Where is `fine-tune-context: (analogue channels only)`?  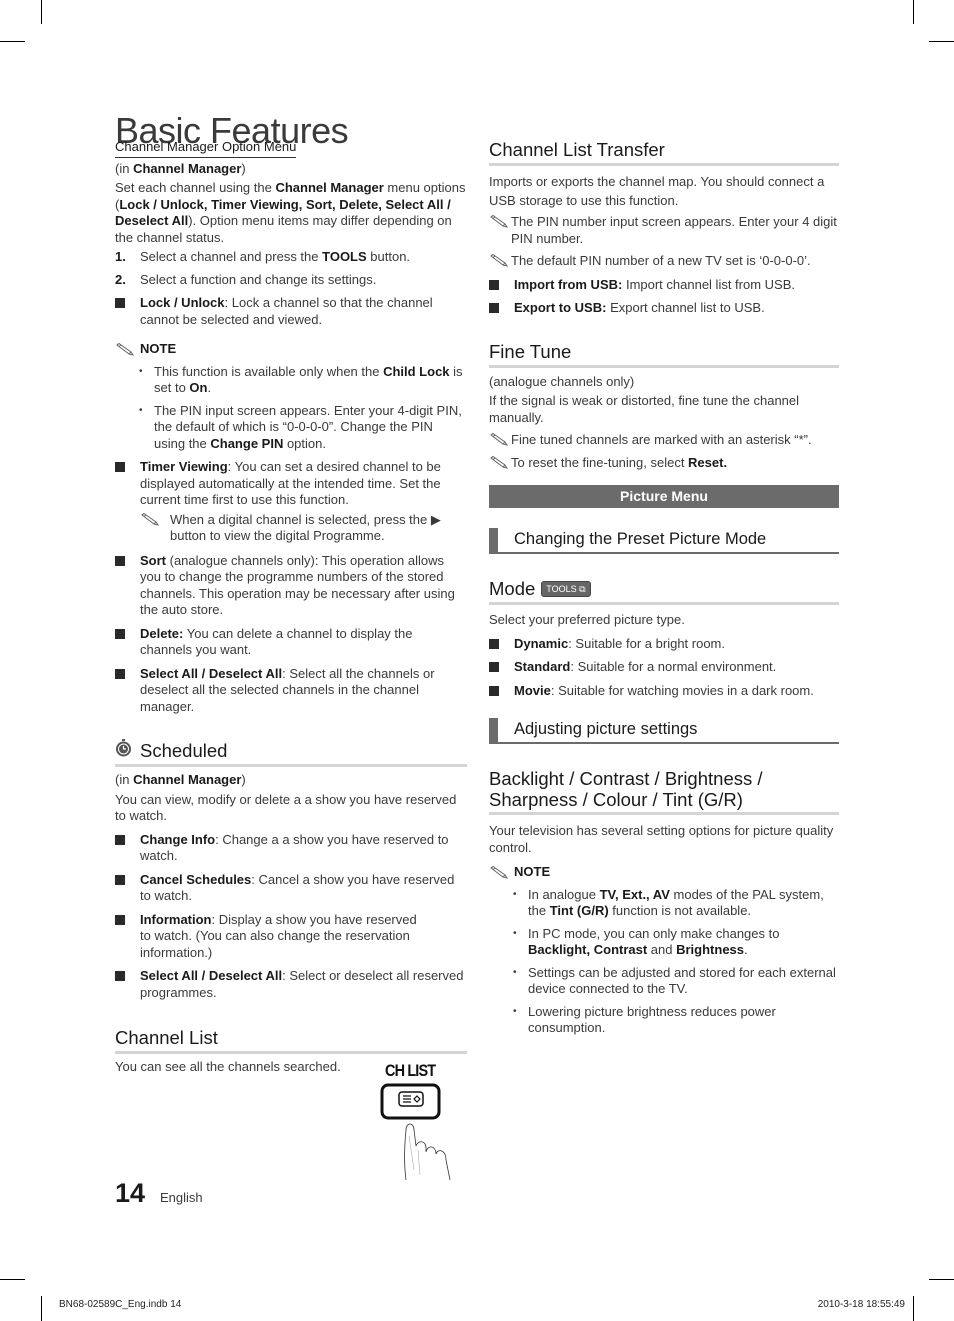
fine-tune-context: (analogue channels only) is located at coordinates (562, 381).